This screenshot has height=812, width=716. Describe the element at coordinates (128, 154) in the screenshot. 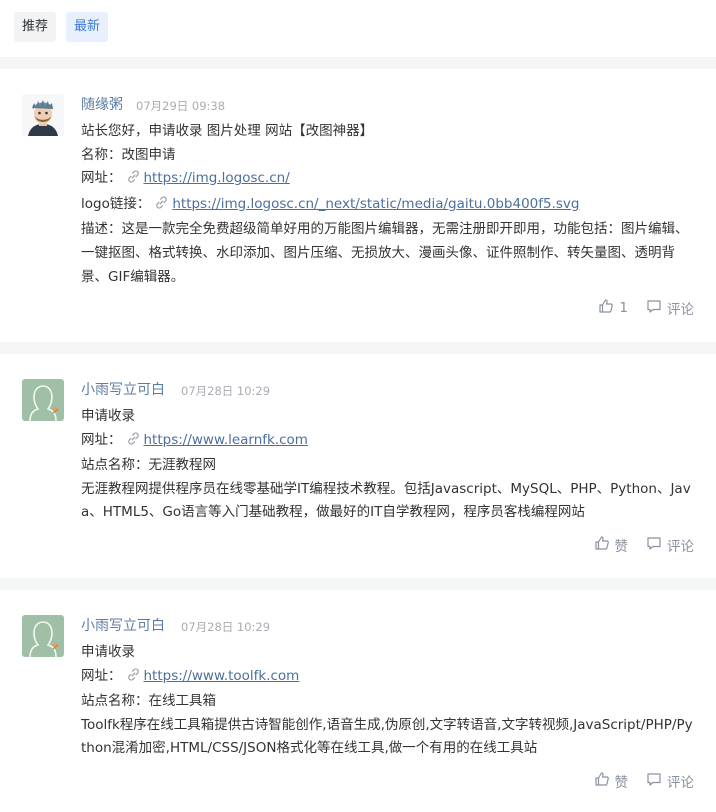

I see `post-line: 名称：改图申请` at that location.